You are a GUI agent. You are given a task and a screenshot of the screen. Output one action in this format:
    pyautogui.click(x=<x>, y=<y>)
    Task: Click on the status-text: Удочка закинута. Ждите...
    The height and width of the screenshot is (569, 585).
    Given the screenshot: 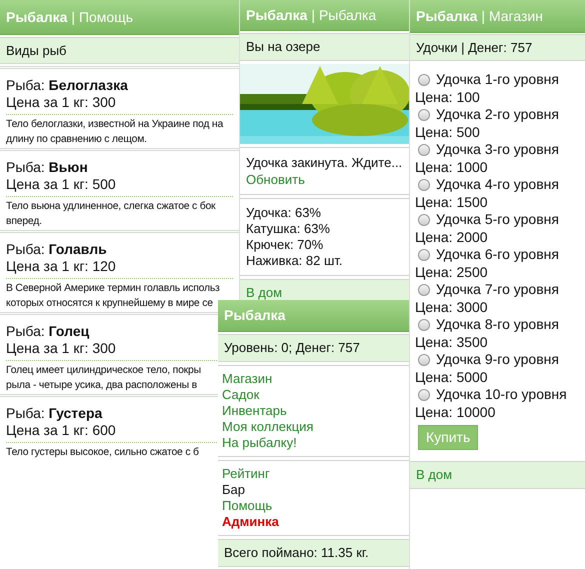 What is the action you would take?
    pyautogui.click(x=324, y=162)
    